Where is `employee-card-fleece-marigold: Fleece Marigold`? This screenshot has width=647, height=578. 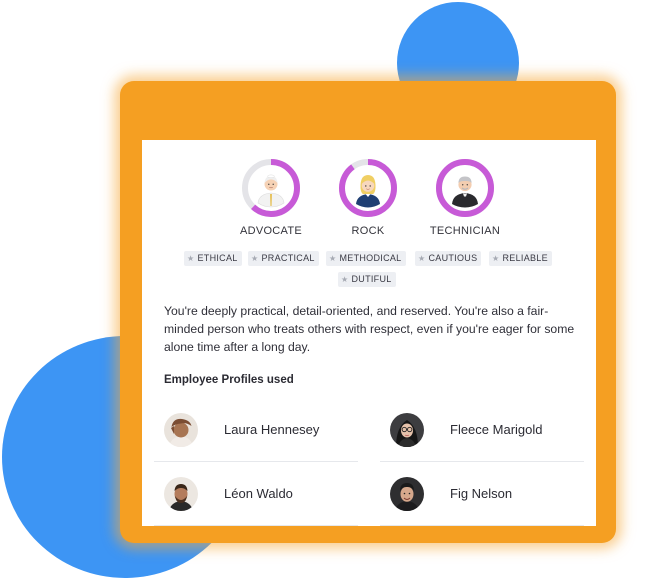
employee-card-fleece-marigold: Fleece Marigold is located at coordinates (479, 430).